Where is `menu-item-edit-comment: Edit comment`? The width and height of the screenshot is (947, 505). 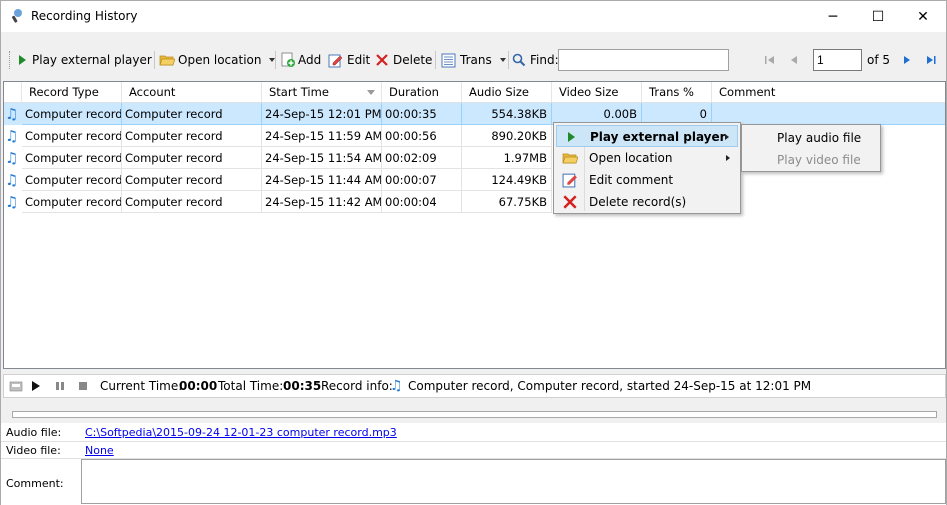 menu-item-edit-comment: Edit comment is located at coordinates (647, 180).